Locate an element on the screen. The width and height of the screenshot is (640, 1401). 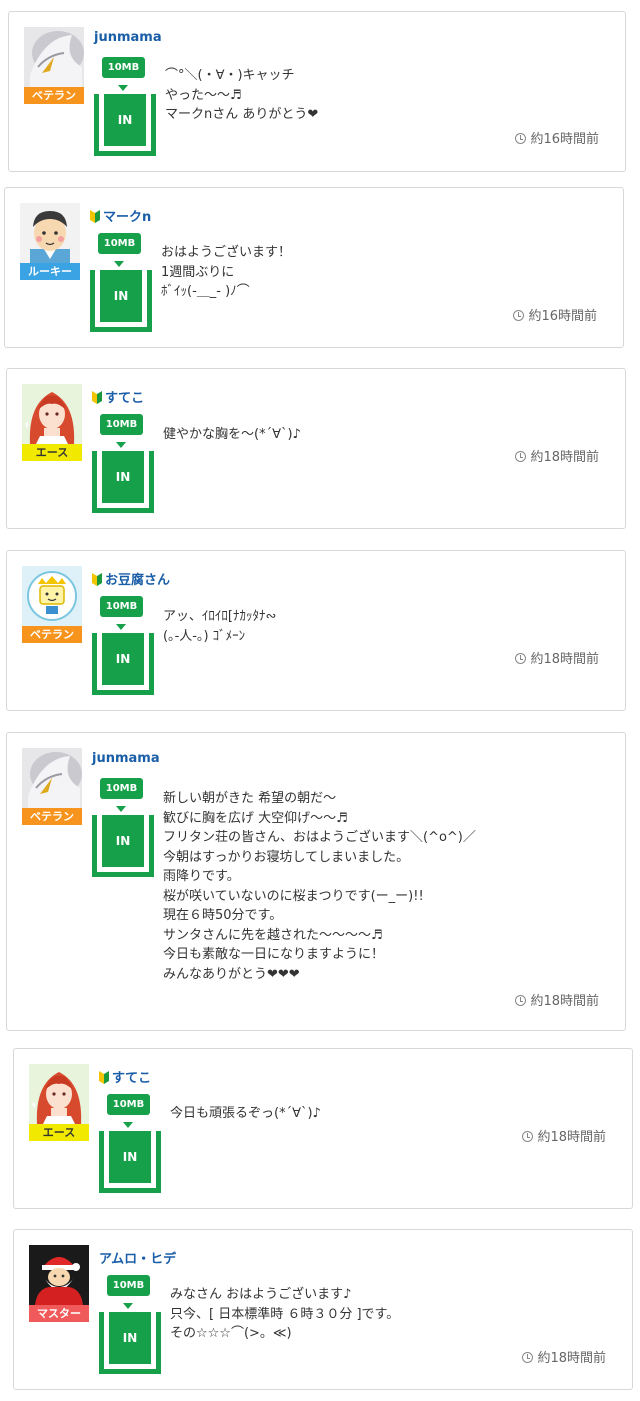
post-message: ⌒°＼(・∀・)キャッチ やった〜〜♬ マークnさん ありがとう❤ is located at coordinates (241, 95).